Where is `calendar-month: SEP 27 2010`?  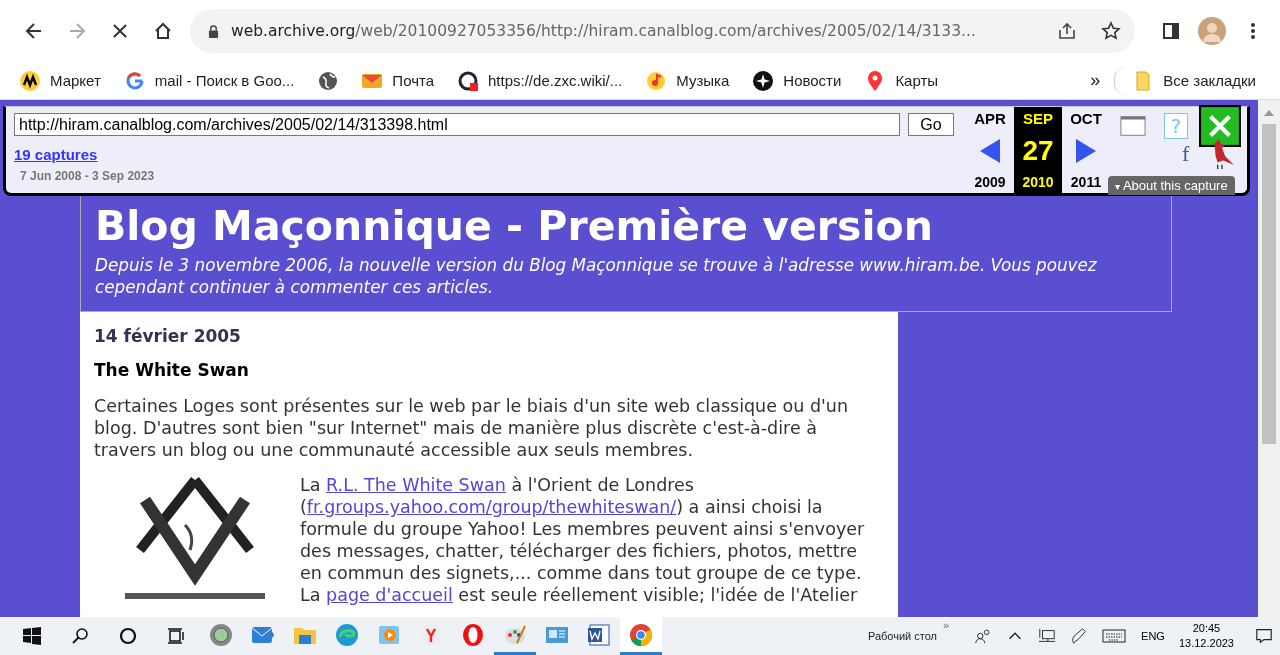
calendar-month: SEP 27 2010 is located at coordinates (1038, 150).